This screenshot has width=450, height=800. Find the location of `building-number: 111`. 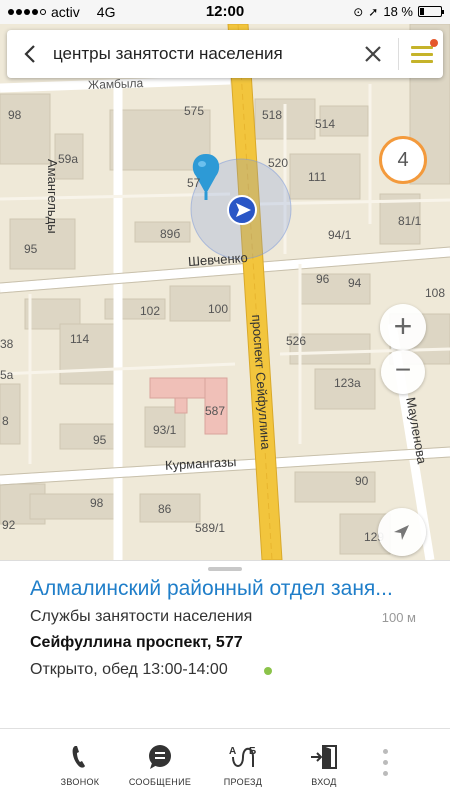

building-number: 111 is located at coordinates (317, 177).